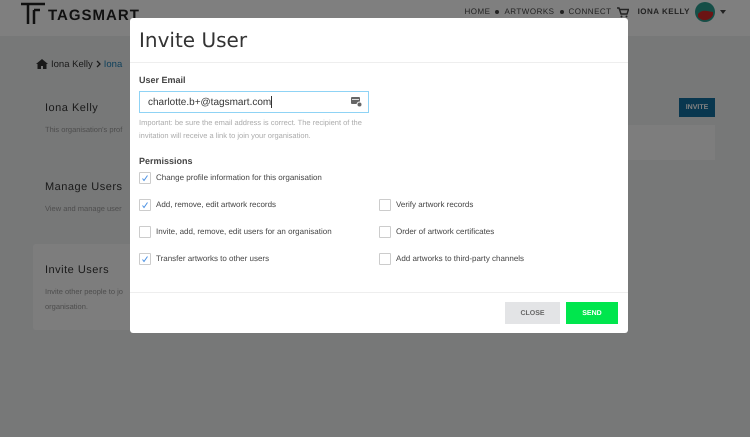 Image resolution: width=750 pixels, height=437 pixels. What do you see at coordinates (213, 259) in the screenshot?
I see `checkbox-label: Transfer artworks to other users` at bounding box center [213, 259].